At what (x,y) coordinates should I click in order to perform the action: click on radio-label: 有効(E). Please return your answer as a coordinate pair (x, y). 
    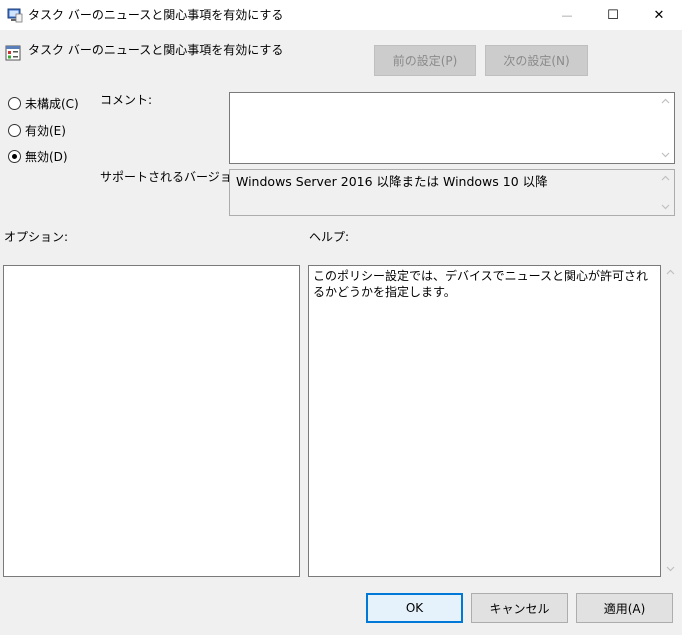
    Looking at the image, I should click on (45, 130).